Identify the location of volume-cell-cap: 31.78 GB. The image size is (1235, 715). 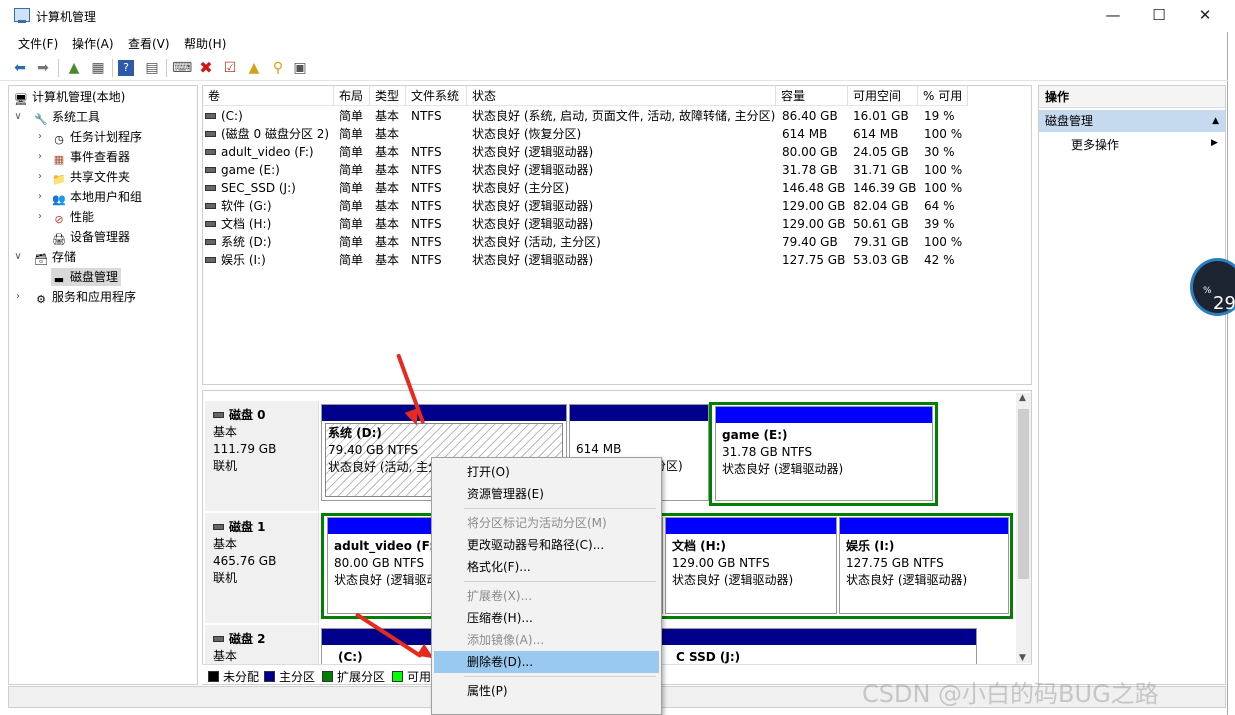
(810, 170).